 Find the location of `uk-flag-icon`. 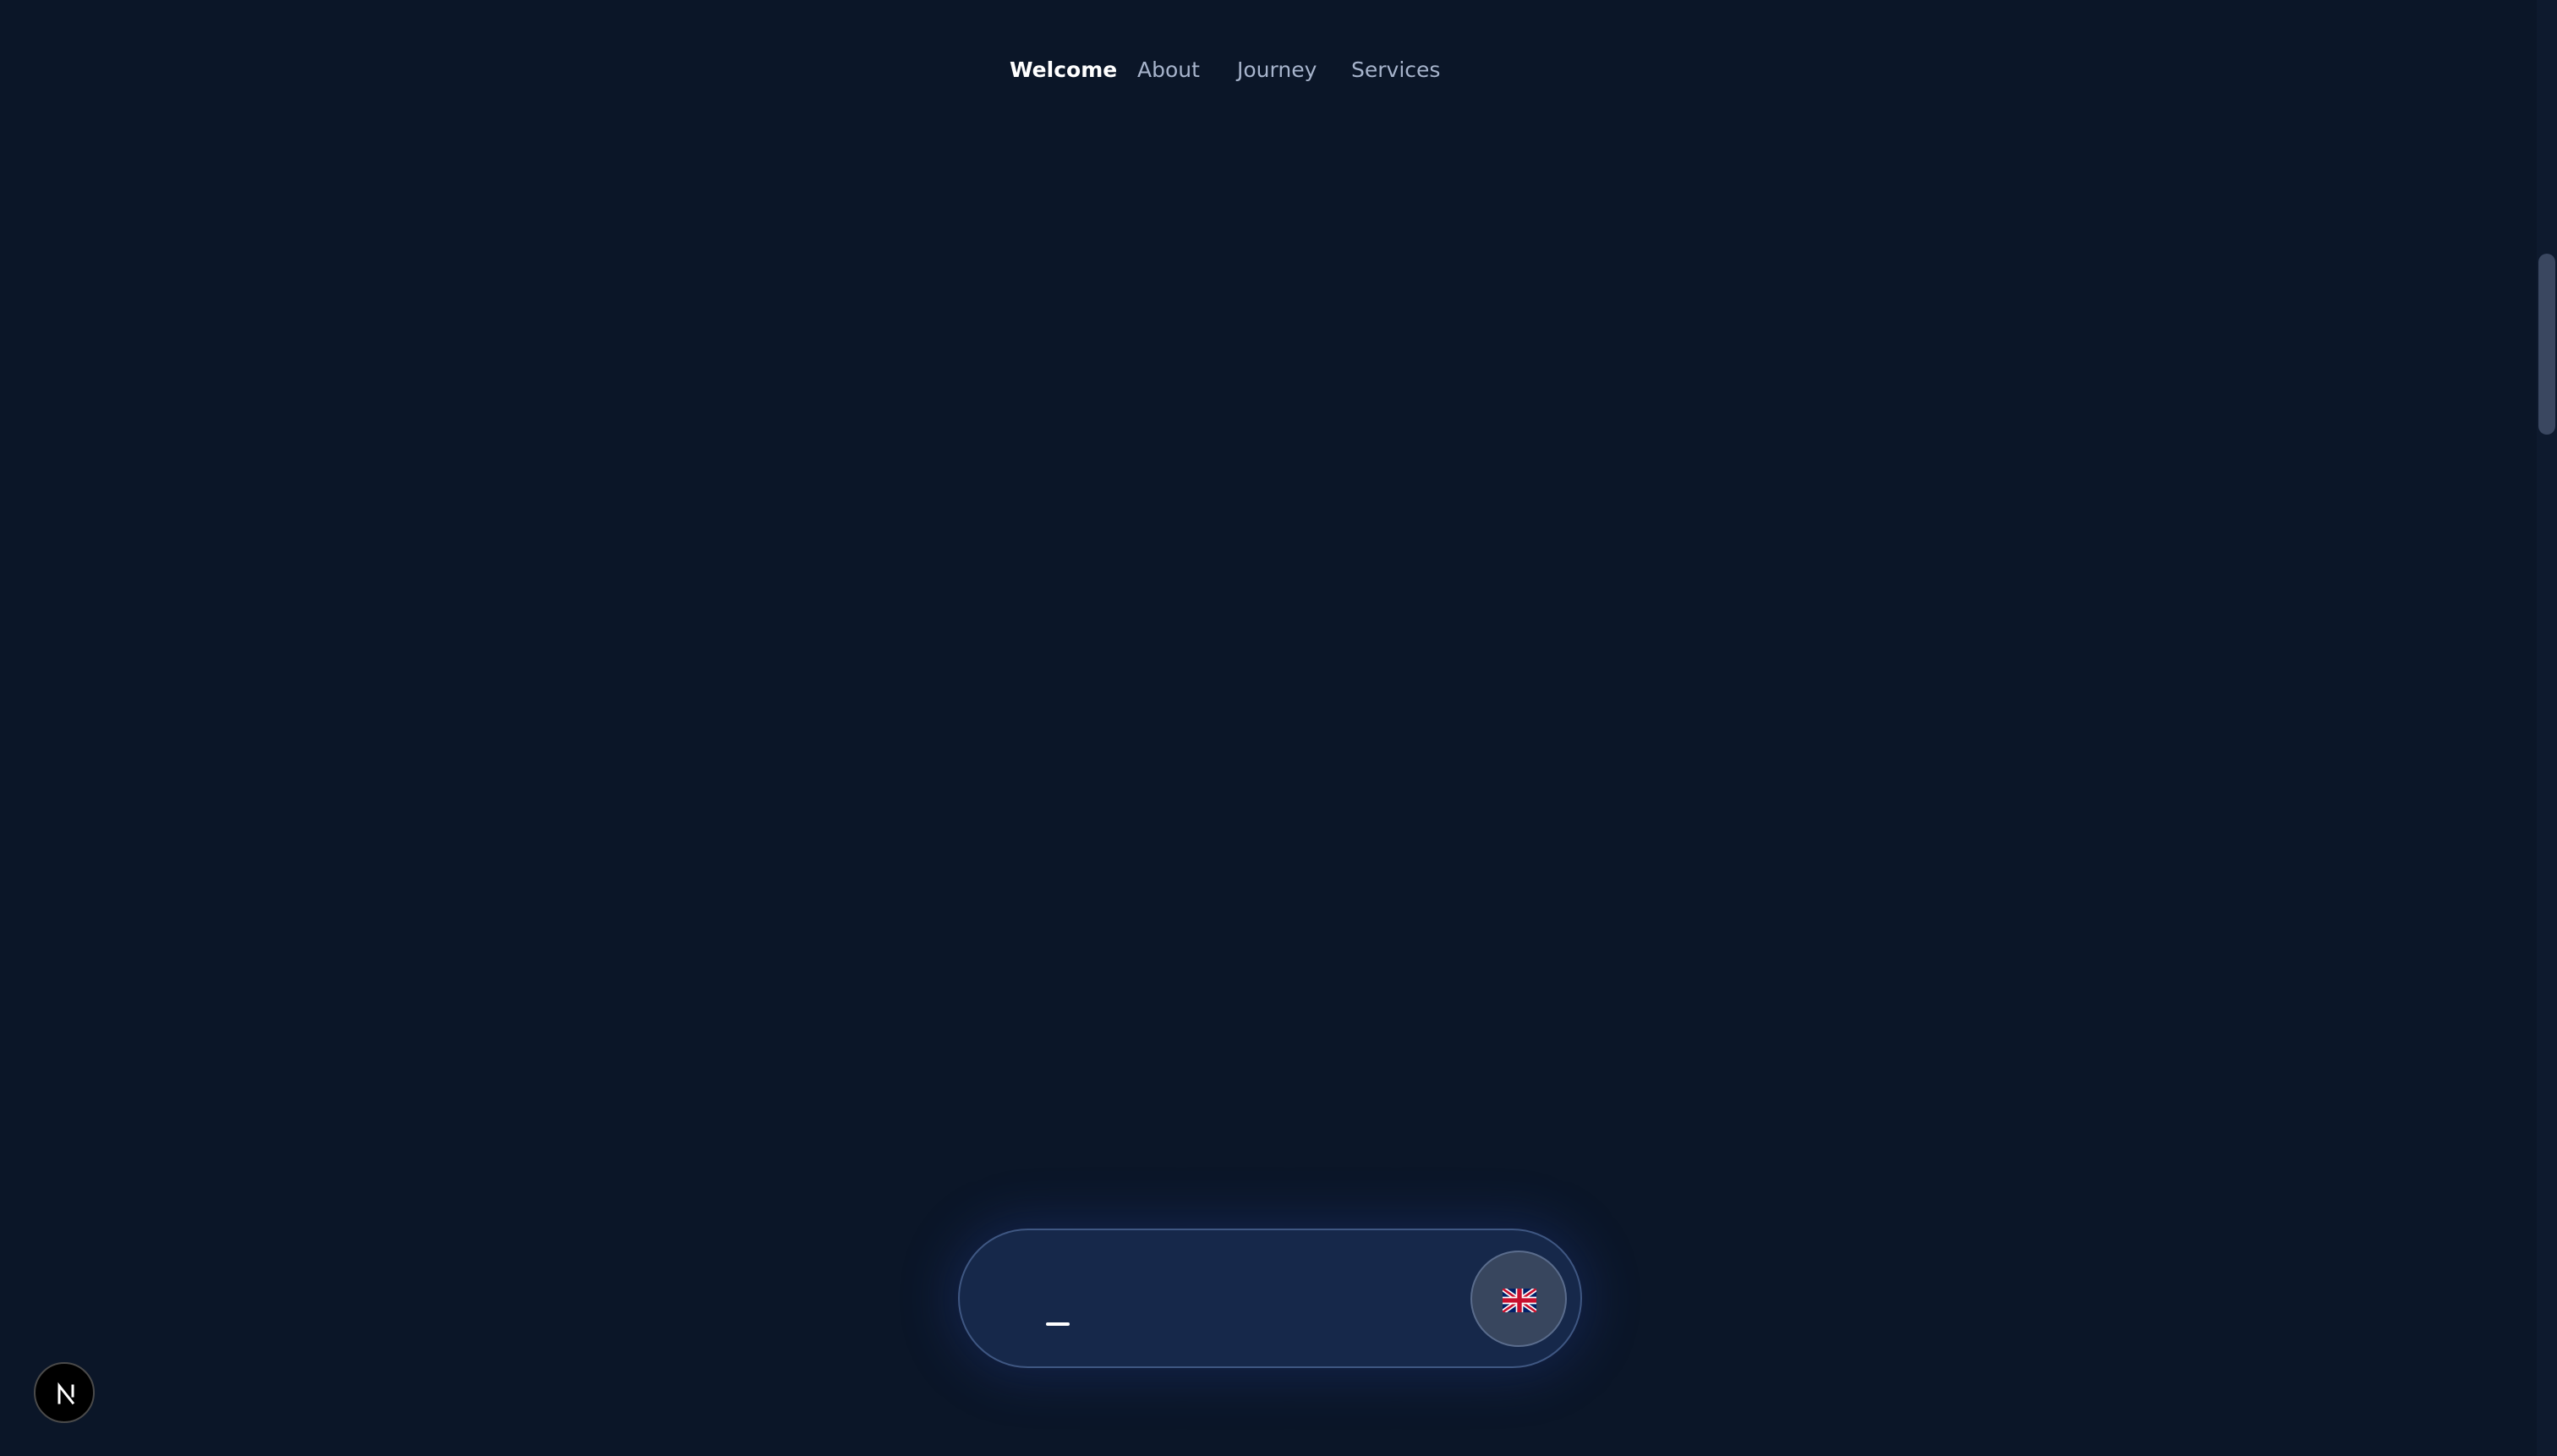

uk-flag-icon is located at coordinates (1519, 1300).